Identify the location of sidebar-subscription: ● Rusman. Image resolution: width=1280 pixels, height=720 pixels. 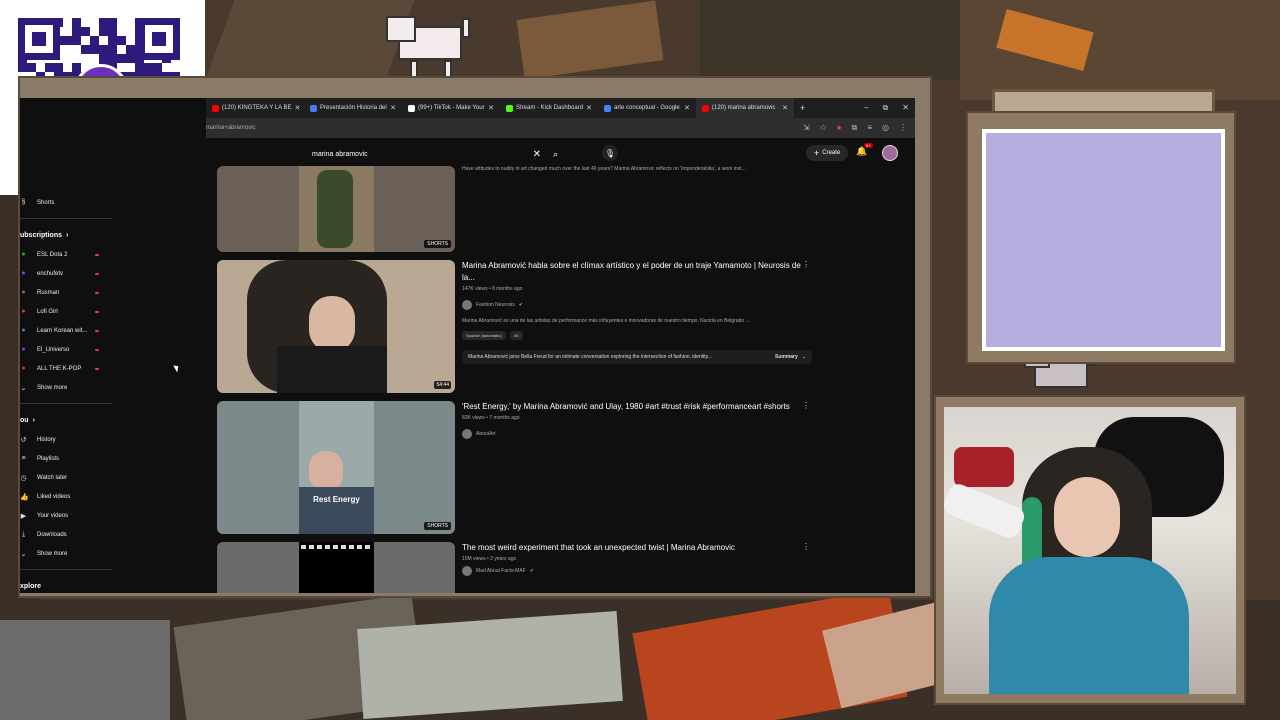
(75, 292).